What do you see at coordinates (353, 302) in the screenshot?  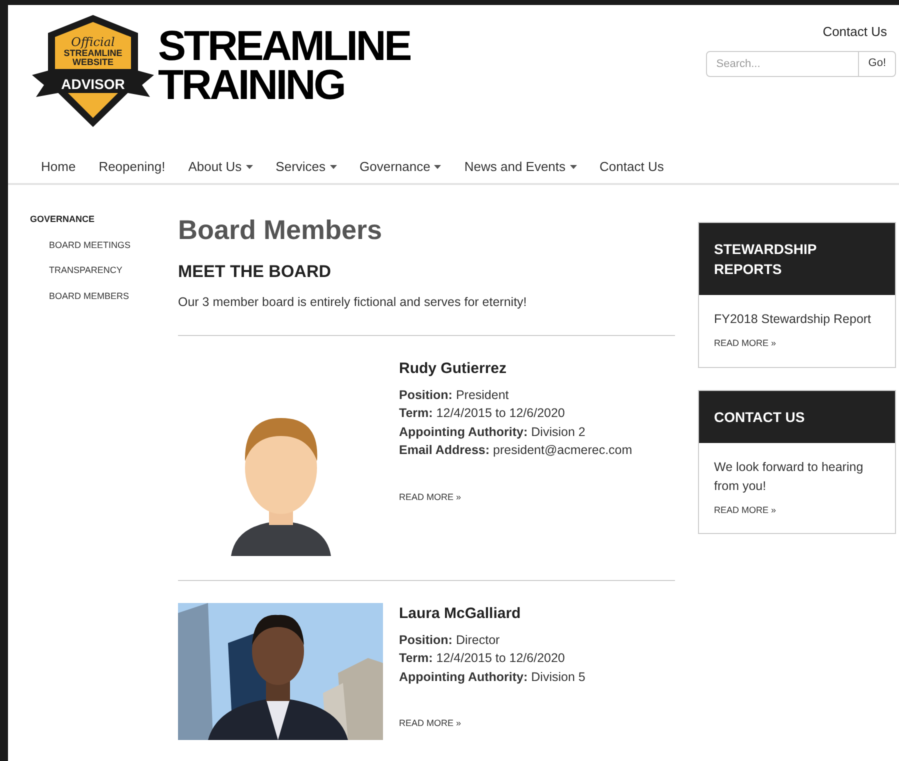 I see `intro-text: Our 3 member board is entirely fictional and serves for eternity!` at bounding box center [353, 302].